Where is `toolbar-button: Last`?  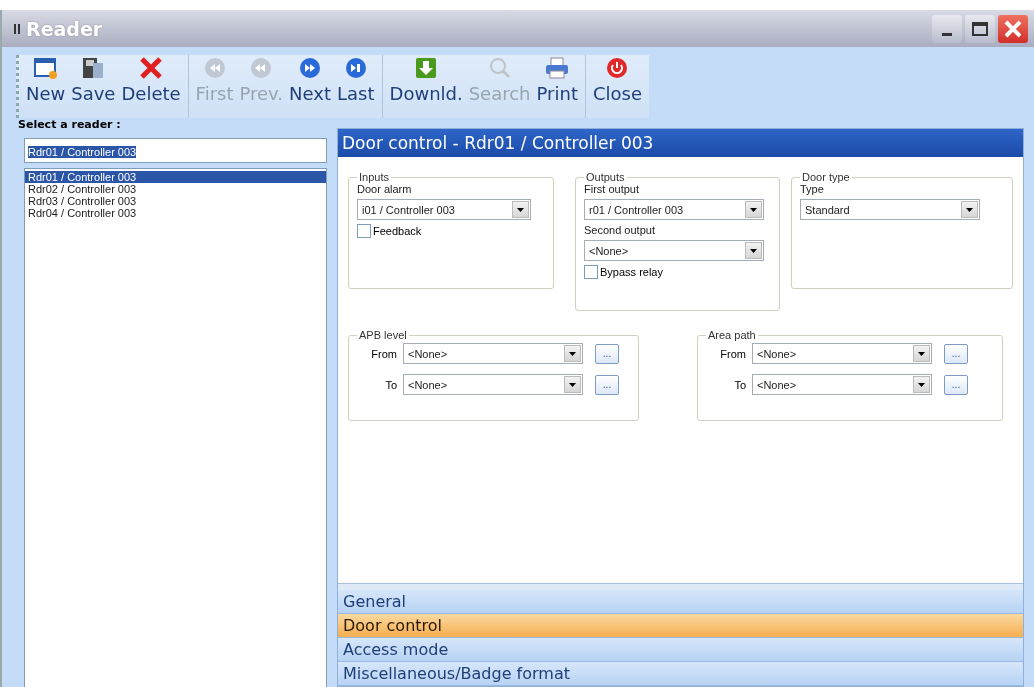 toolbar-button: Last is located at coordinates (356, 86).